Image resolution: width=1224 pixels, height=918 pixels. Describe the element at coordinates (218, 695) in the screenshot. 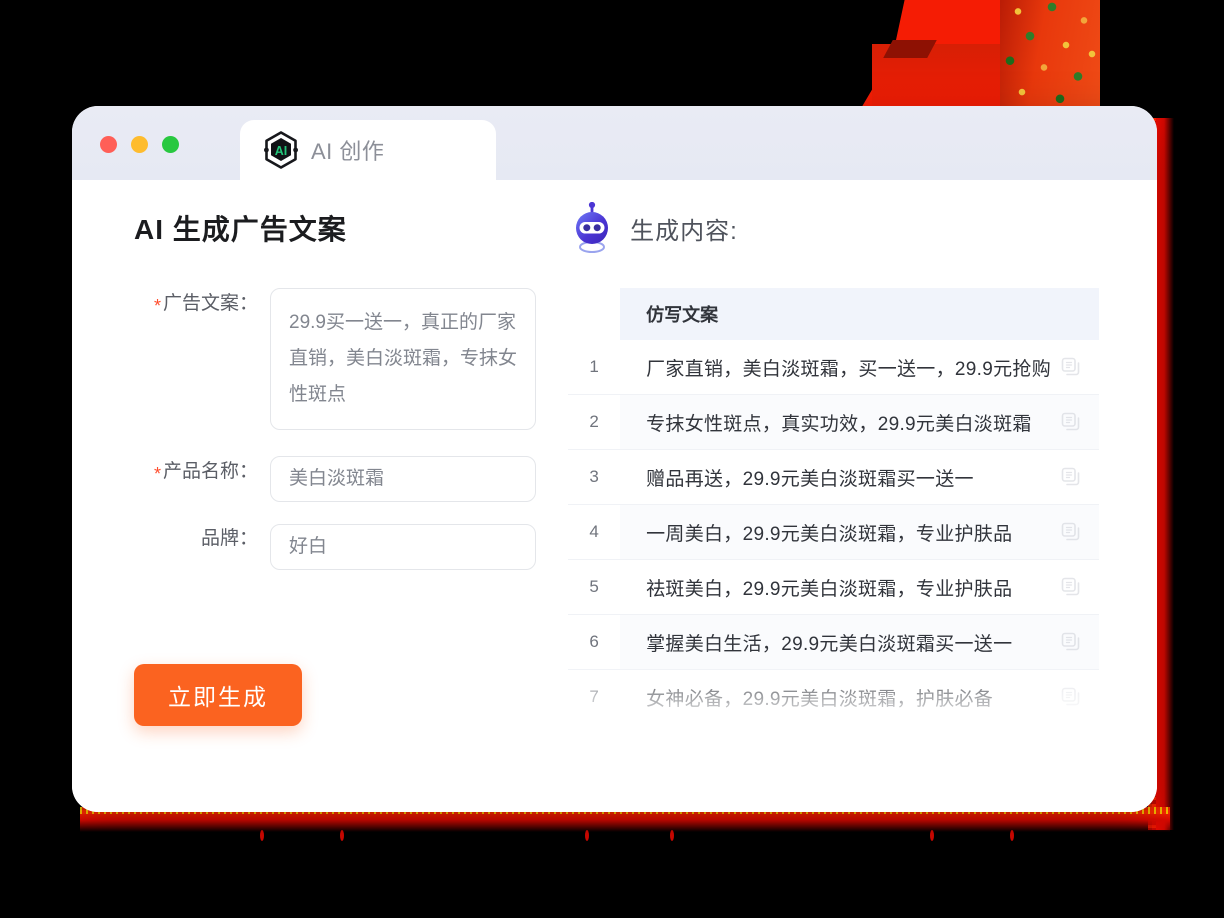

I see `generate-button: 立即生成` at that location.